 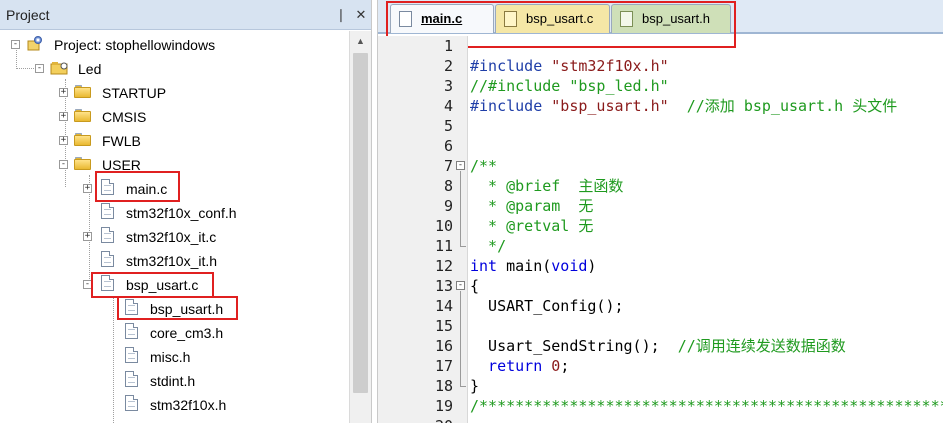 I want to click on tree-item-file: stm32f10x_conf.h, so click(x=170, y=213).